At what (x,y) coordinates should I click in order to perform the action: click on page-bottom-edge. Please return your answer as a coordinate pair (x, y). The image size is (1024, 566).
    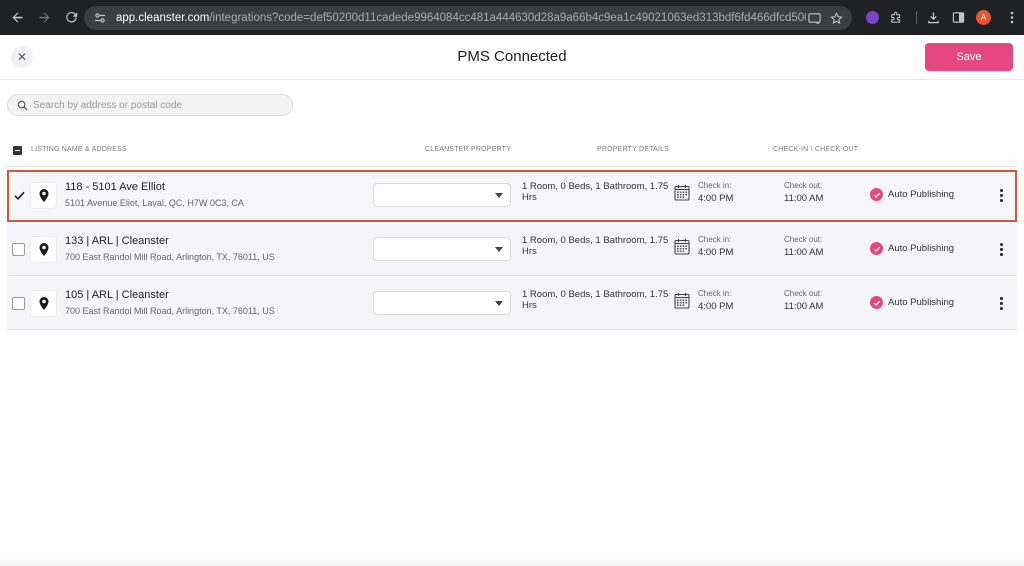
    Looking at the image, I should click on (512, 561).